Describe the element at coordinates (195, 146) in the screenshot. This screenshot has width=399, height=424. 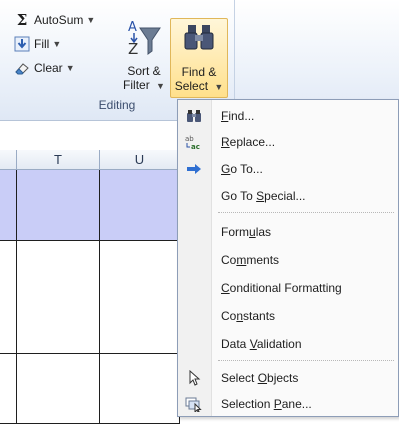
I see `svg-text: ac` at that location.